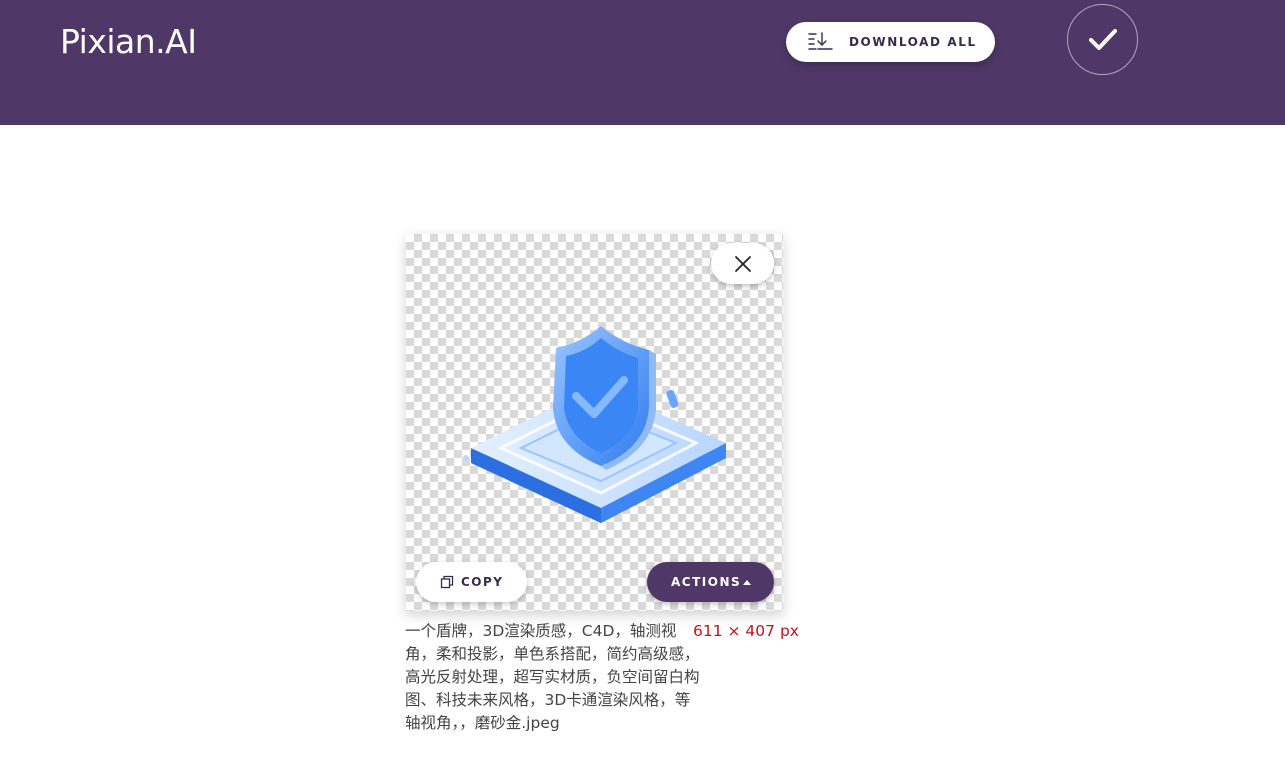  I want to click on shield-preview-image, so click(594, 423).